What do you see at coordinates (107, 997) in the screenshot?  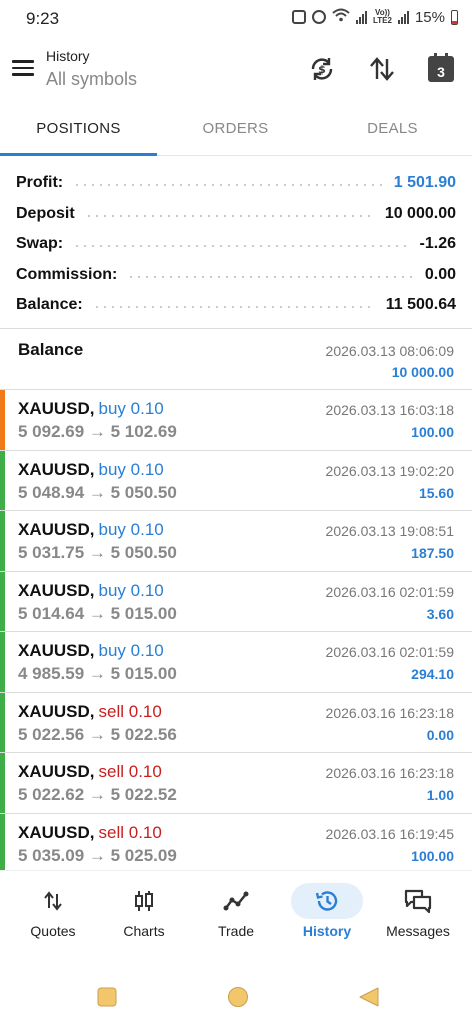 I see `recent-apps-icon` at bounding box center [107, 997].